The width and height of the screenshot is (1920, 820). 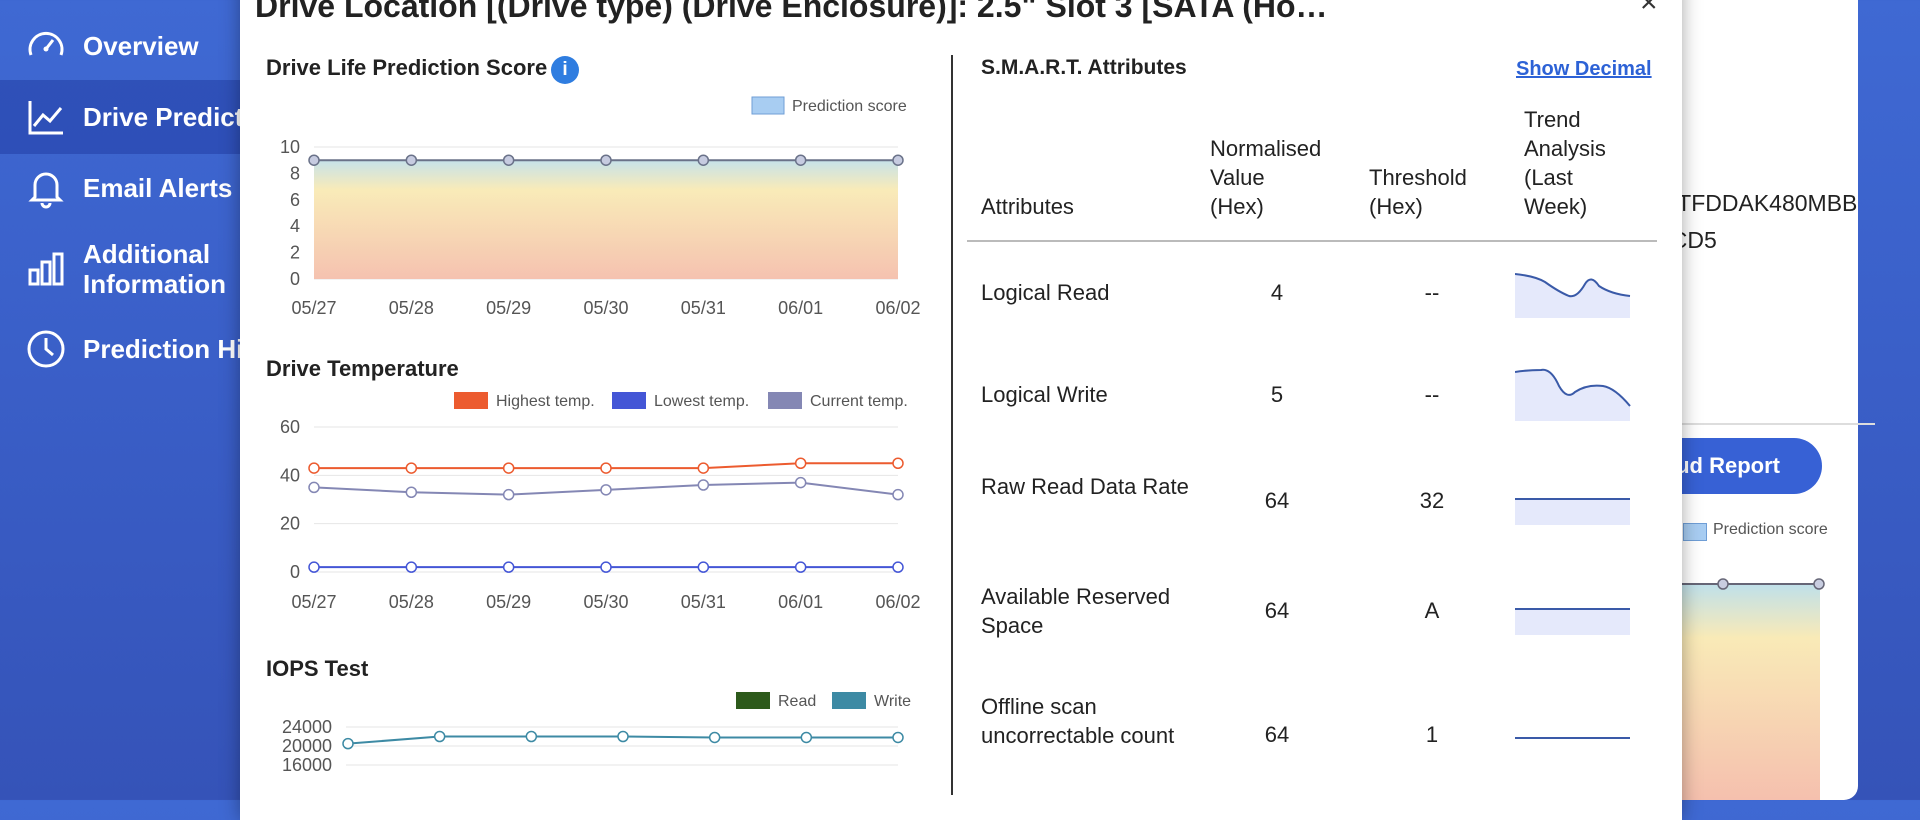 What do you see at coordinates (167, 117) in the screenshot?
I see `nav-drive-prediction-label: Drive Predicti` at bounding box center [167, 117].